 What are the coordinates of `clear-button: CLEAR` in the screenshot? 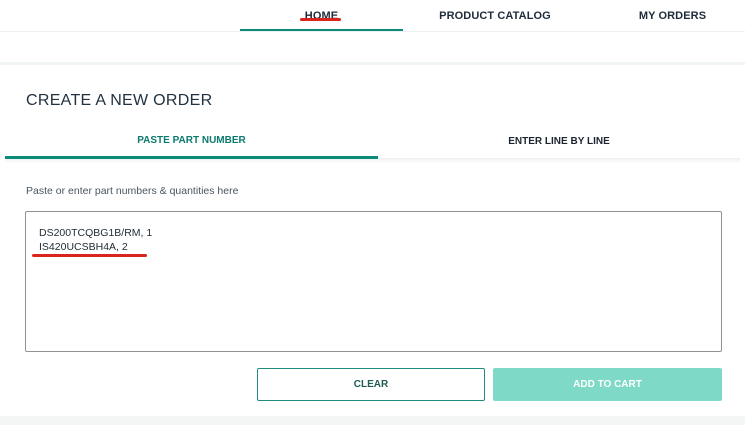 It's located at (371, 384).